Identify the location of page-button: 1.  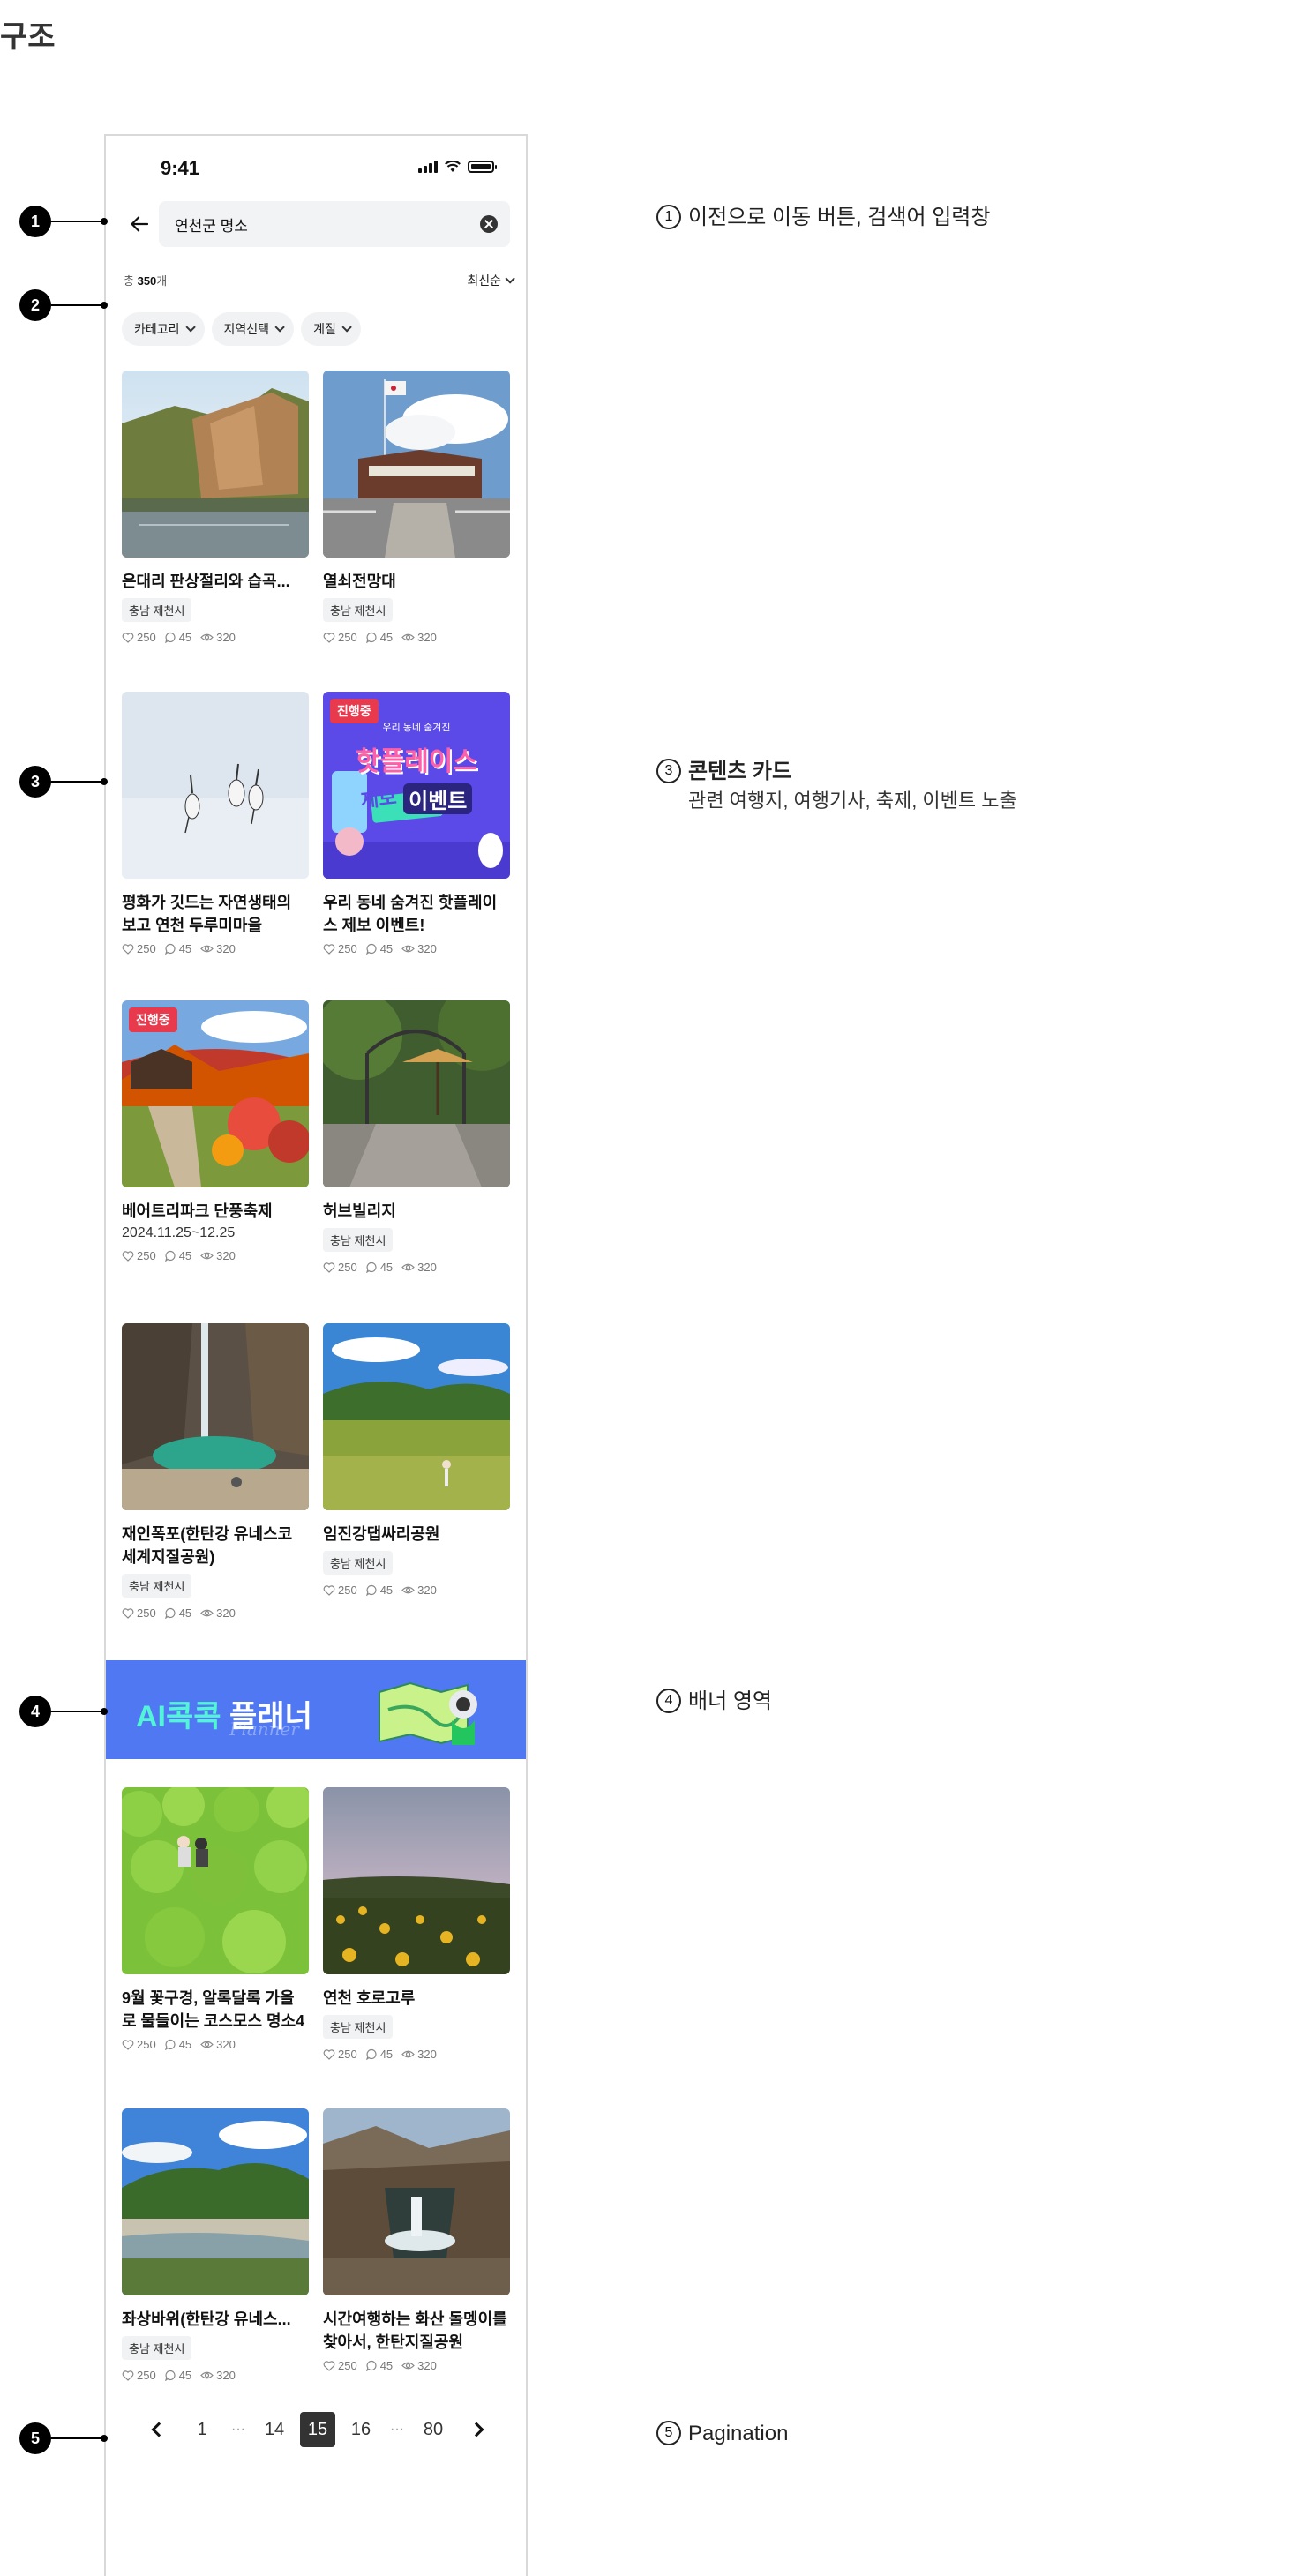
(202, 2430).